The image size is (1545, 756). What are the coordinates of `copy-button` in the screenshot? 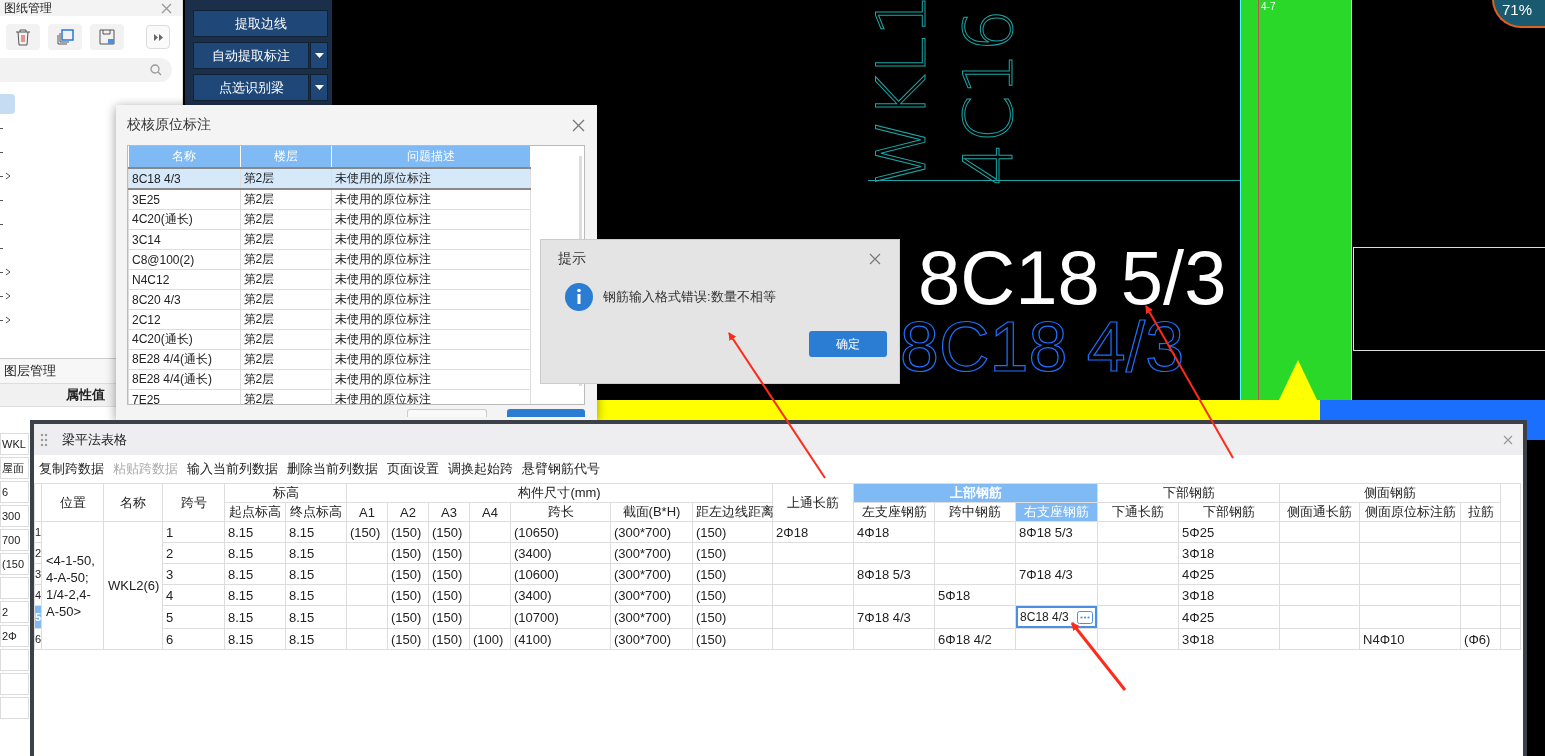 It's located at (65, 37).